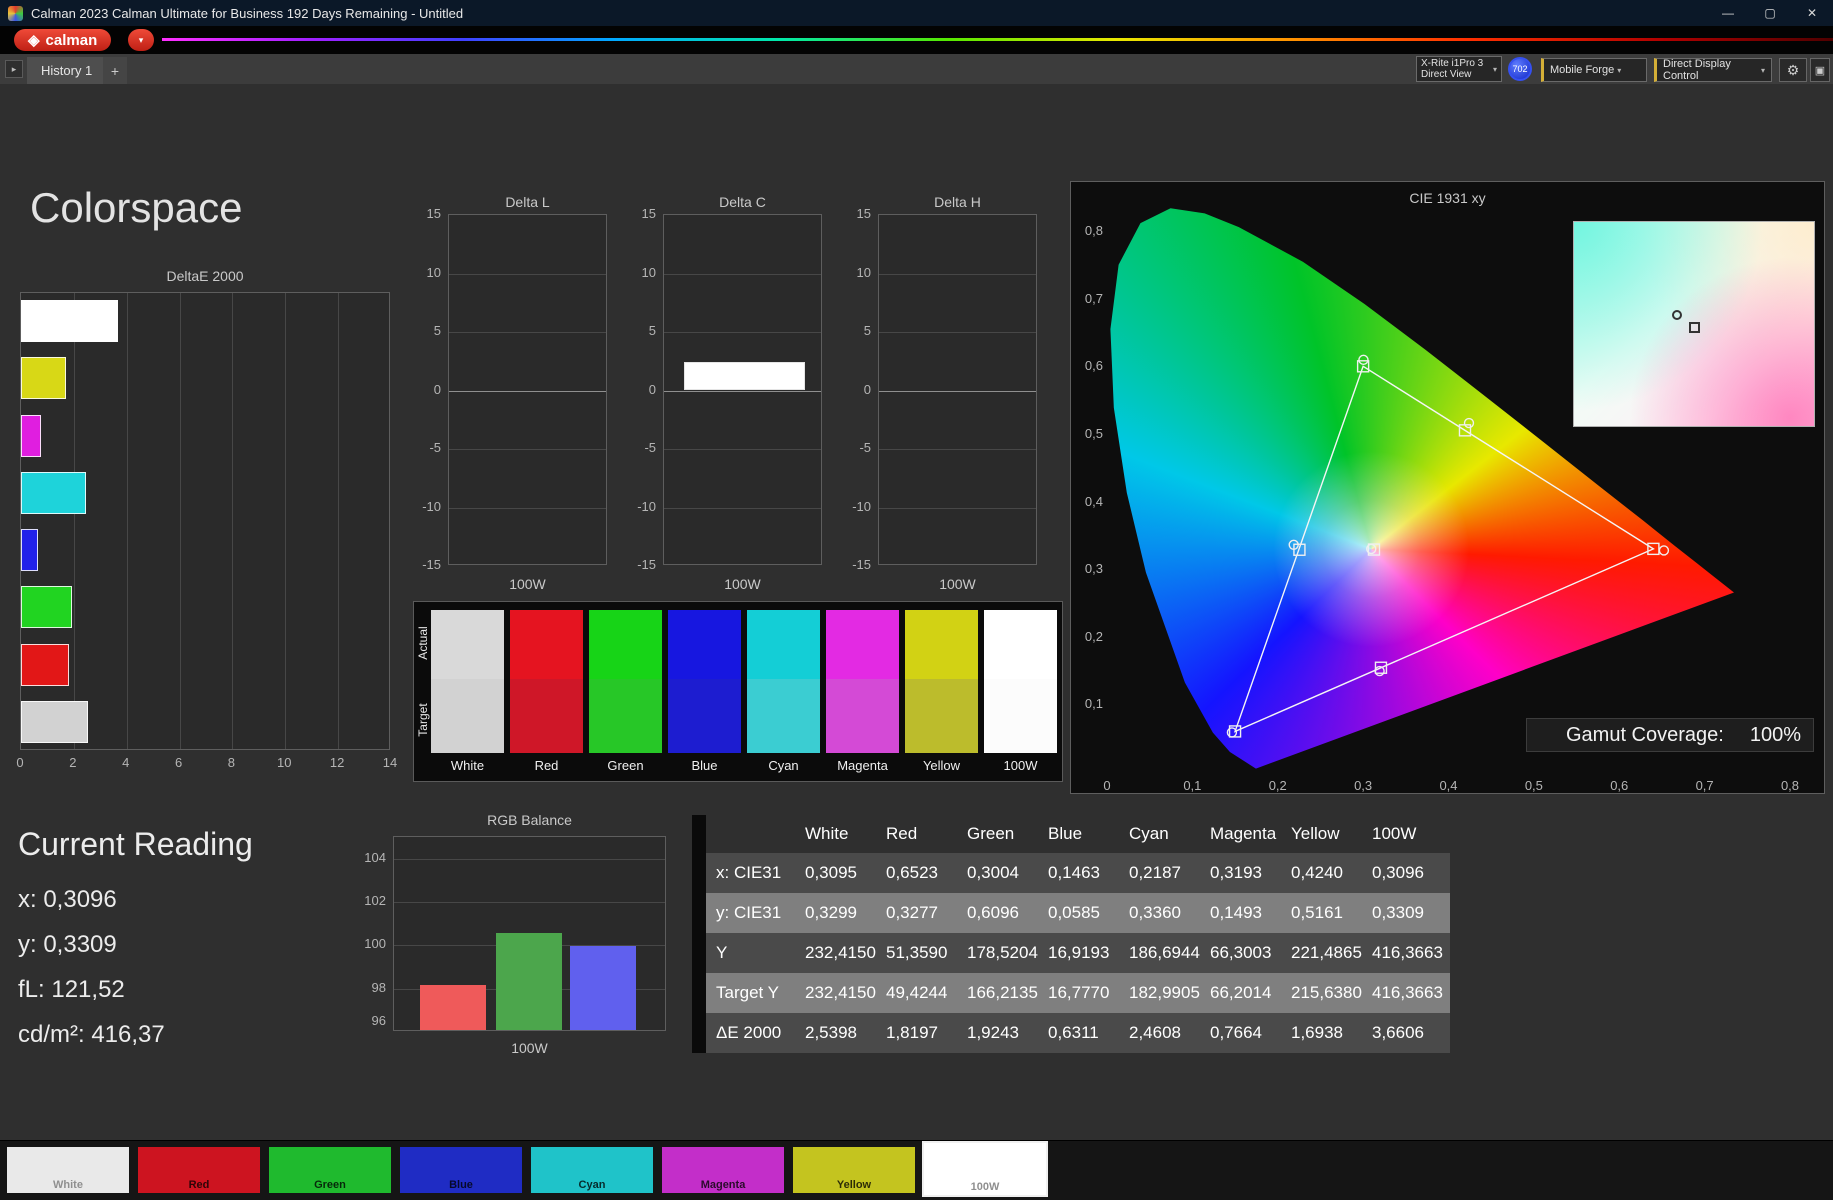  What do you see at coordinates (1317, 1032) in the screenshot?
I see `table-cell: 1,6938` at bounding box center [1317, 1032].